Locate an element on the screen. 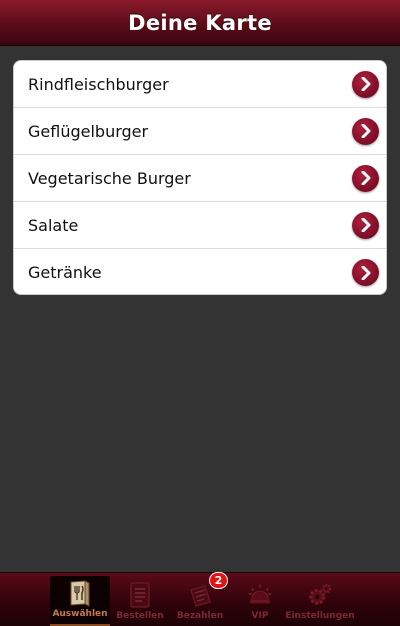 Image resolution: width=400 pixels, height=626 pixels. page-title: Deine Karte is located at coordinates (200, 22).